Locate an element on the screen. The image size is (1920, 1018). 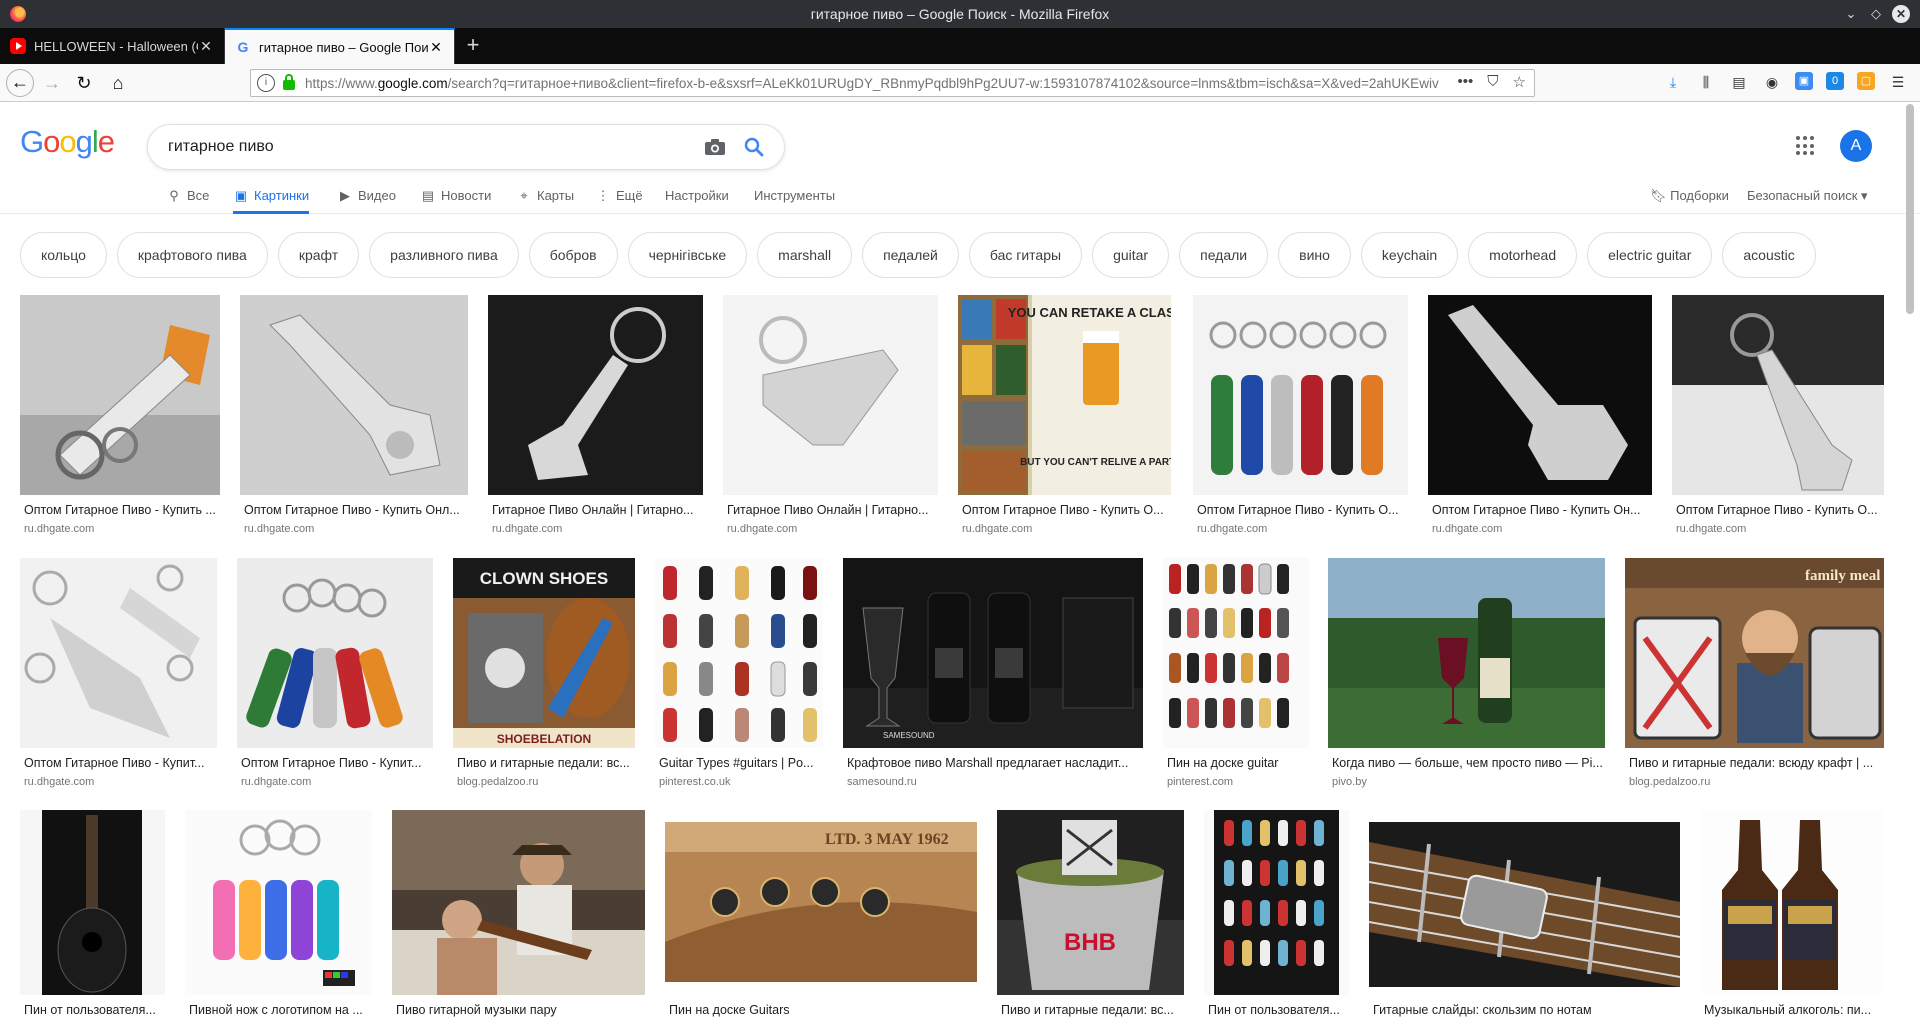
result-thumbnail: LTD. 3 MAY 1962 is located at coordinates (821, 902).